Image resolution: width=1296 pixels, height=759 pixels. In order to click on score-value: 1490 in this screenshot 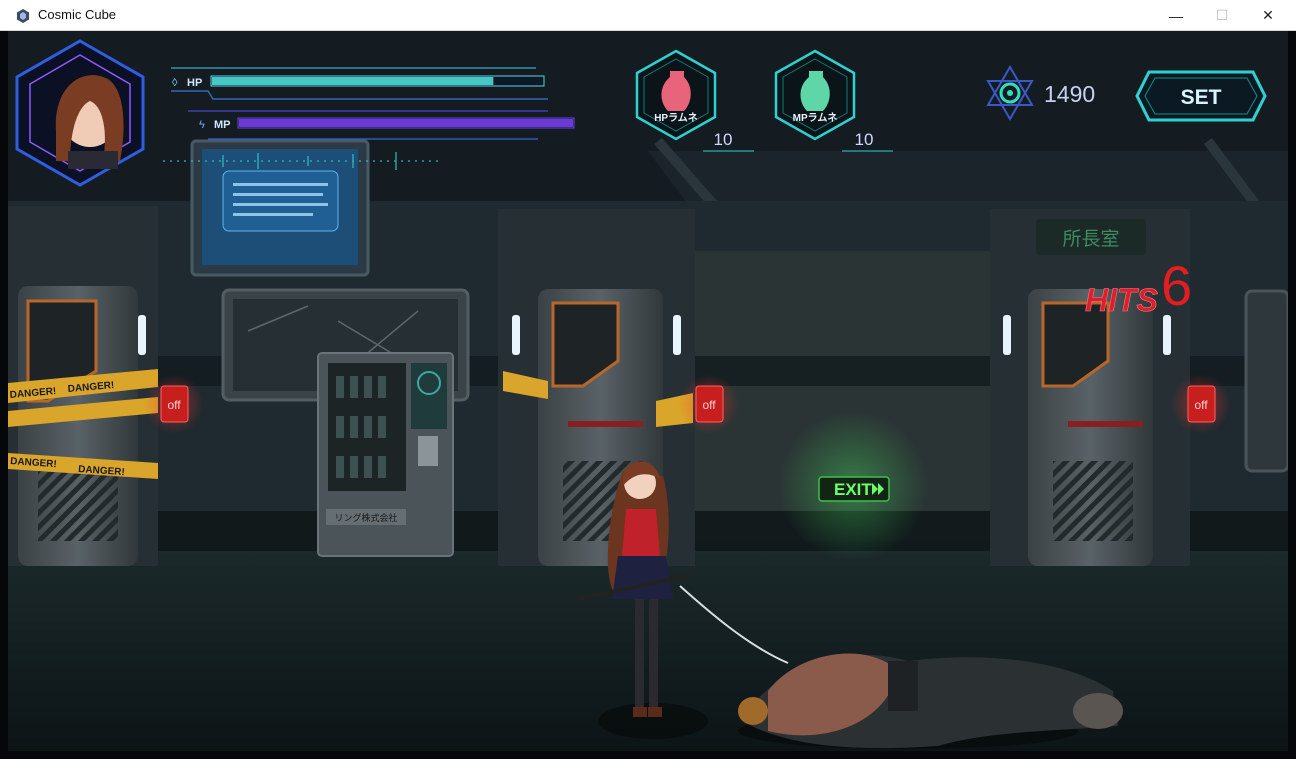, I will do `click(1069, 94)`.